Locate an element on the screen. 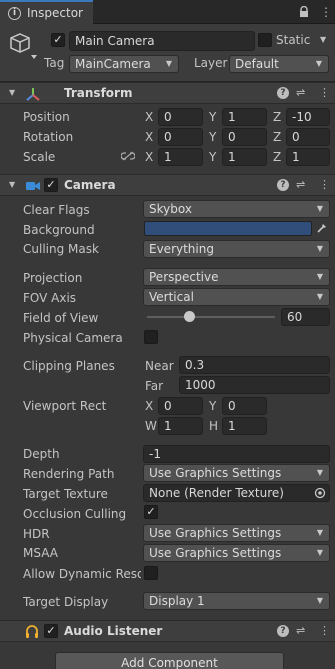 The height and width of the screenshot is (669, 335). audio-listener-enabled-checkbox: ✓ is located at coordinates (51, 631).